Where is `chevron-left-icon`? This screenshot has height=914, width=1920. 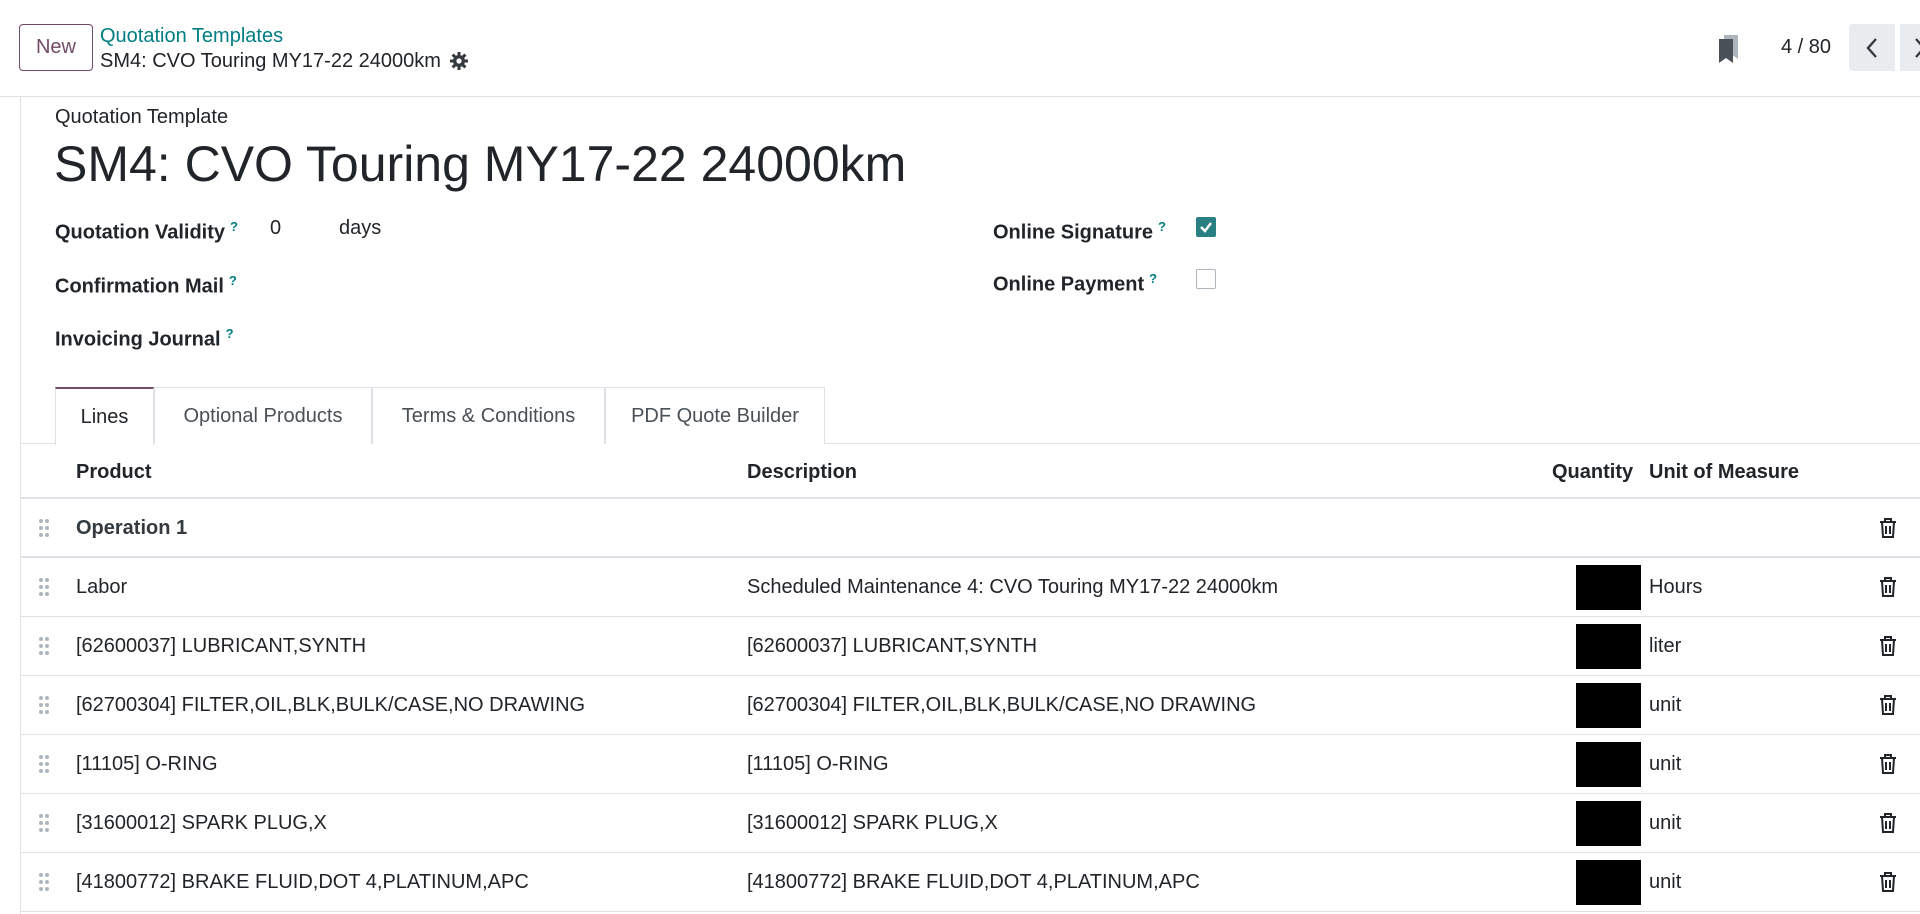 chevron-left-icon is located at coordinates (1871, 47).